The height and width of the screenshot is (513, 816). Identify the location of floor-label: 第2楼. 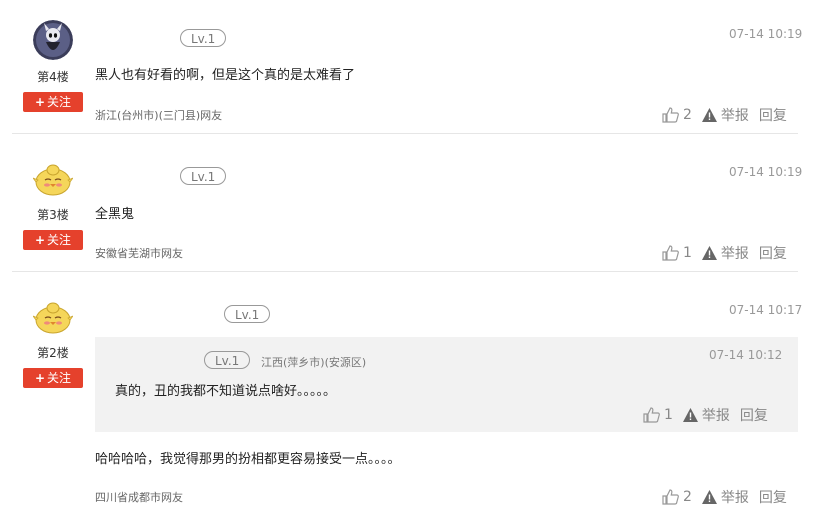
(53, 353).